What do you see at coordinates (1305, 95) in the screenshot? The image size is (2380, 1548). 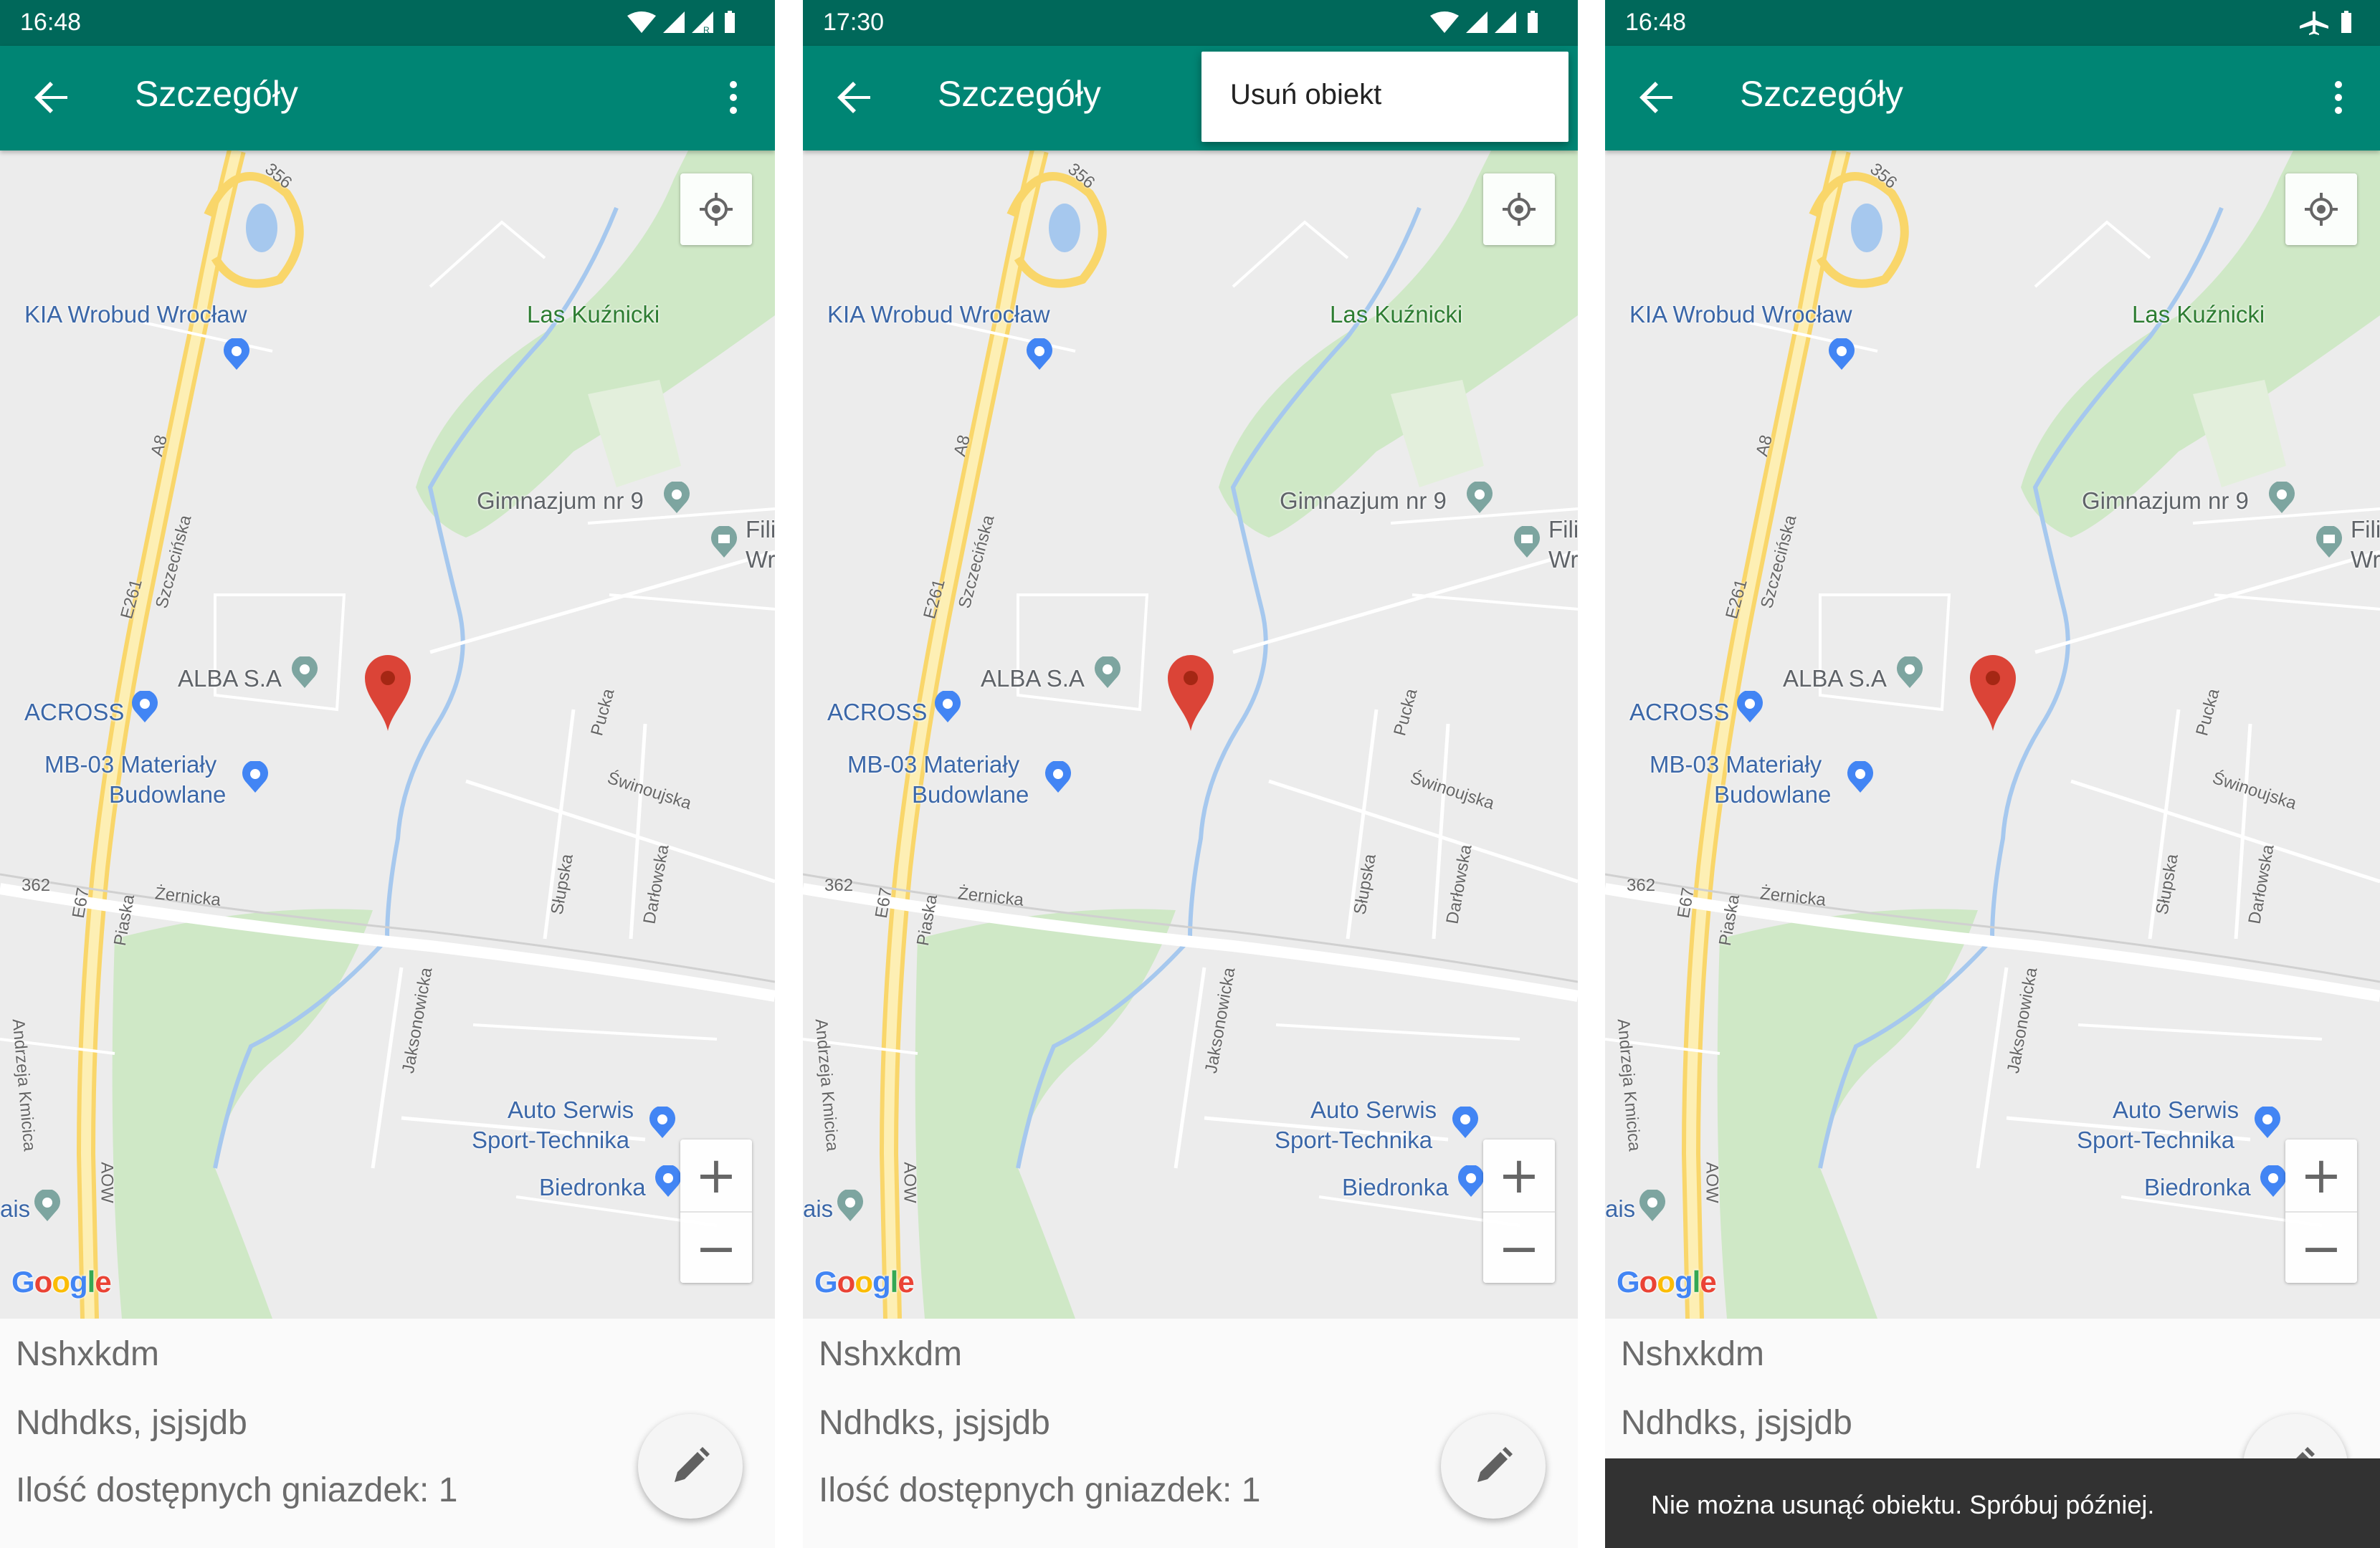 I see `menu-item-delete-object: Usuń obiekt` at bounding box center [1305, 95].